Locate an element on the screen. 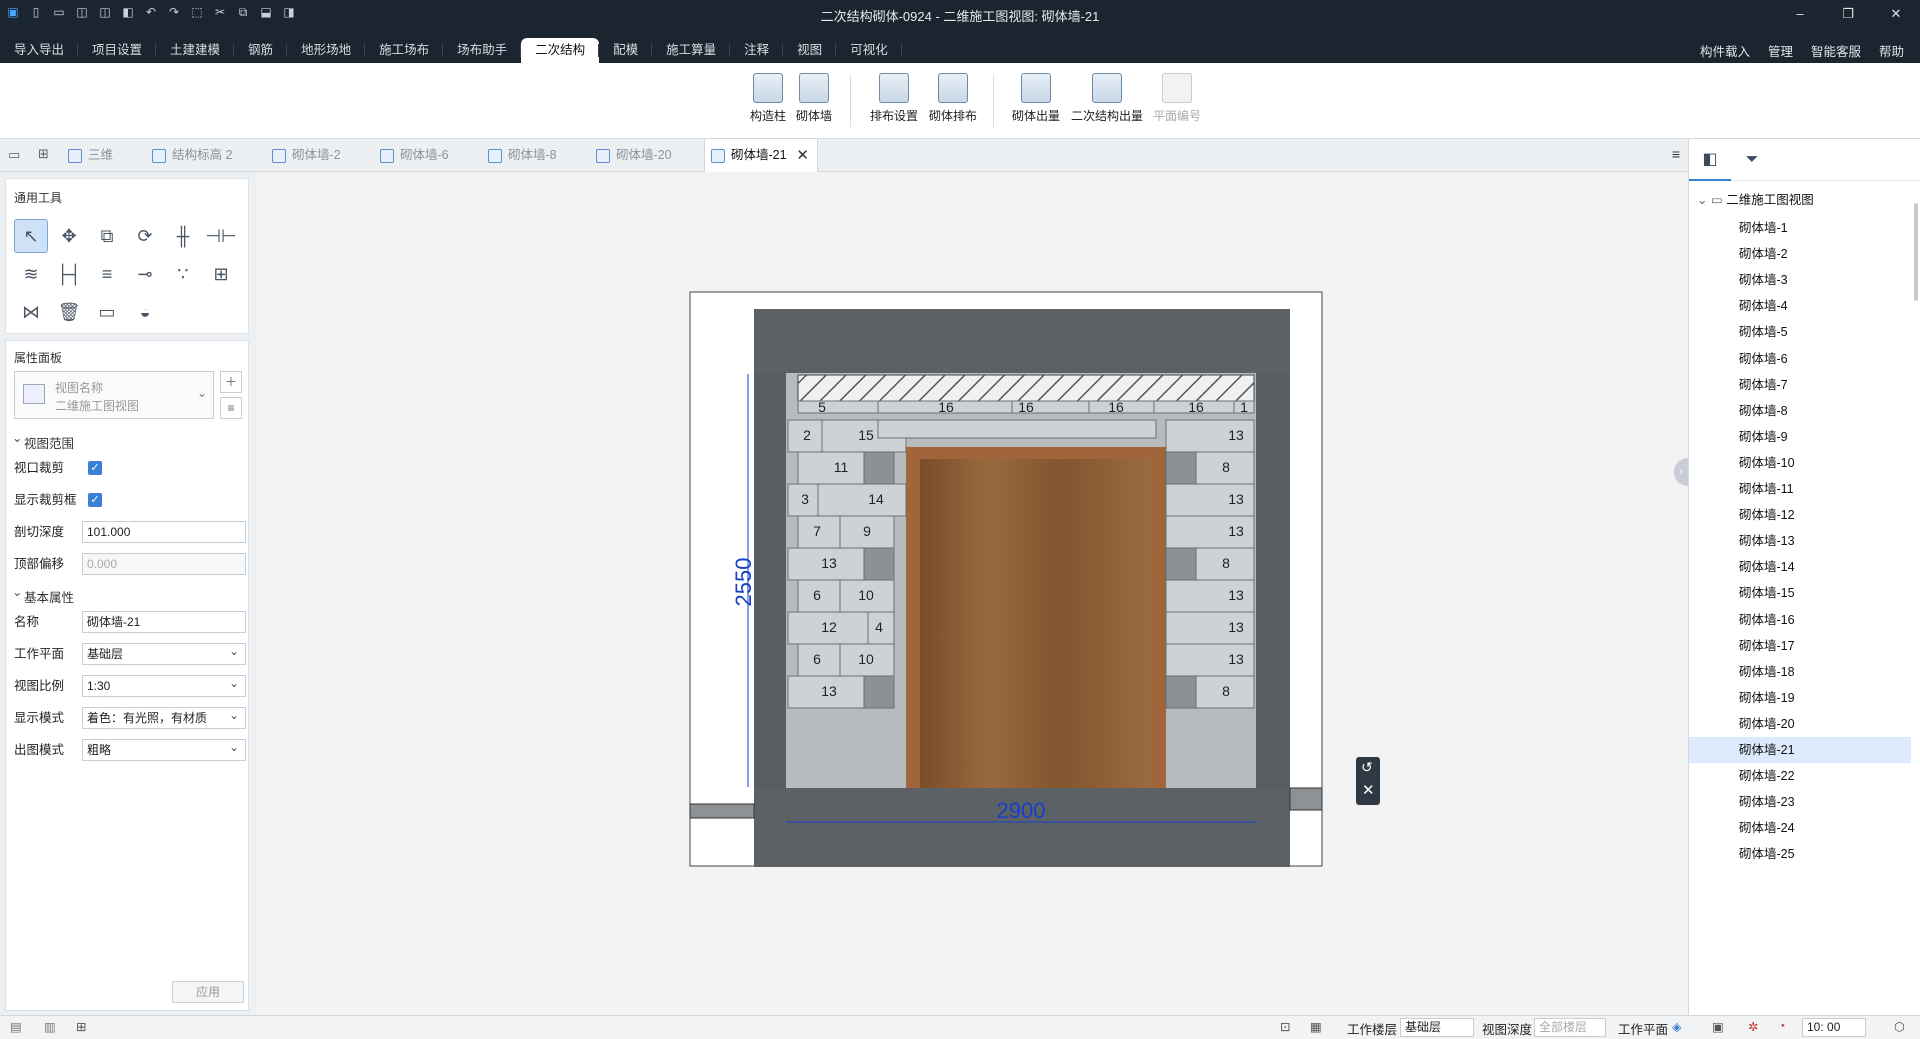 The image size is (1920, 1039). tree-item: 砌体墙-17 is located at coordinates (1800, 646).